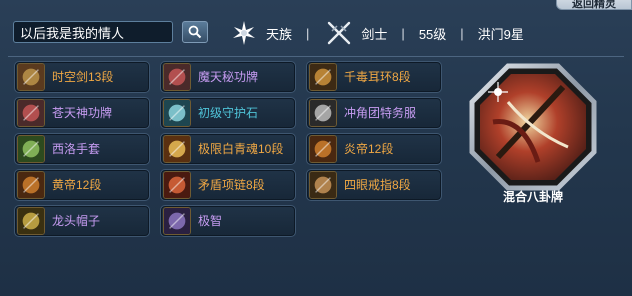  I want to click on equipment-slot: 西洛手套, so click(82, 149).